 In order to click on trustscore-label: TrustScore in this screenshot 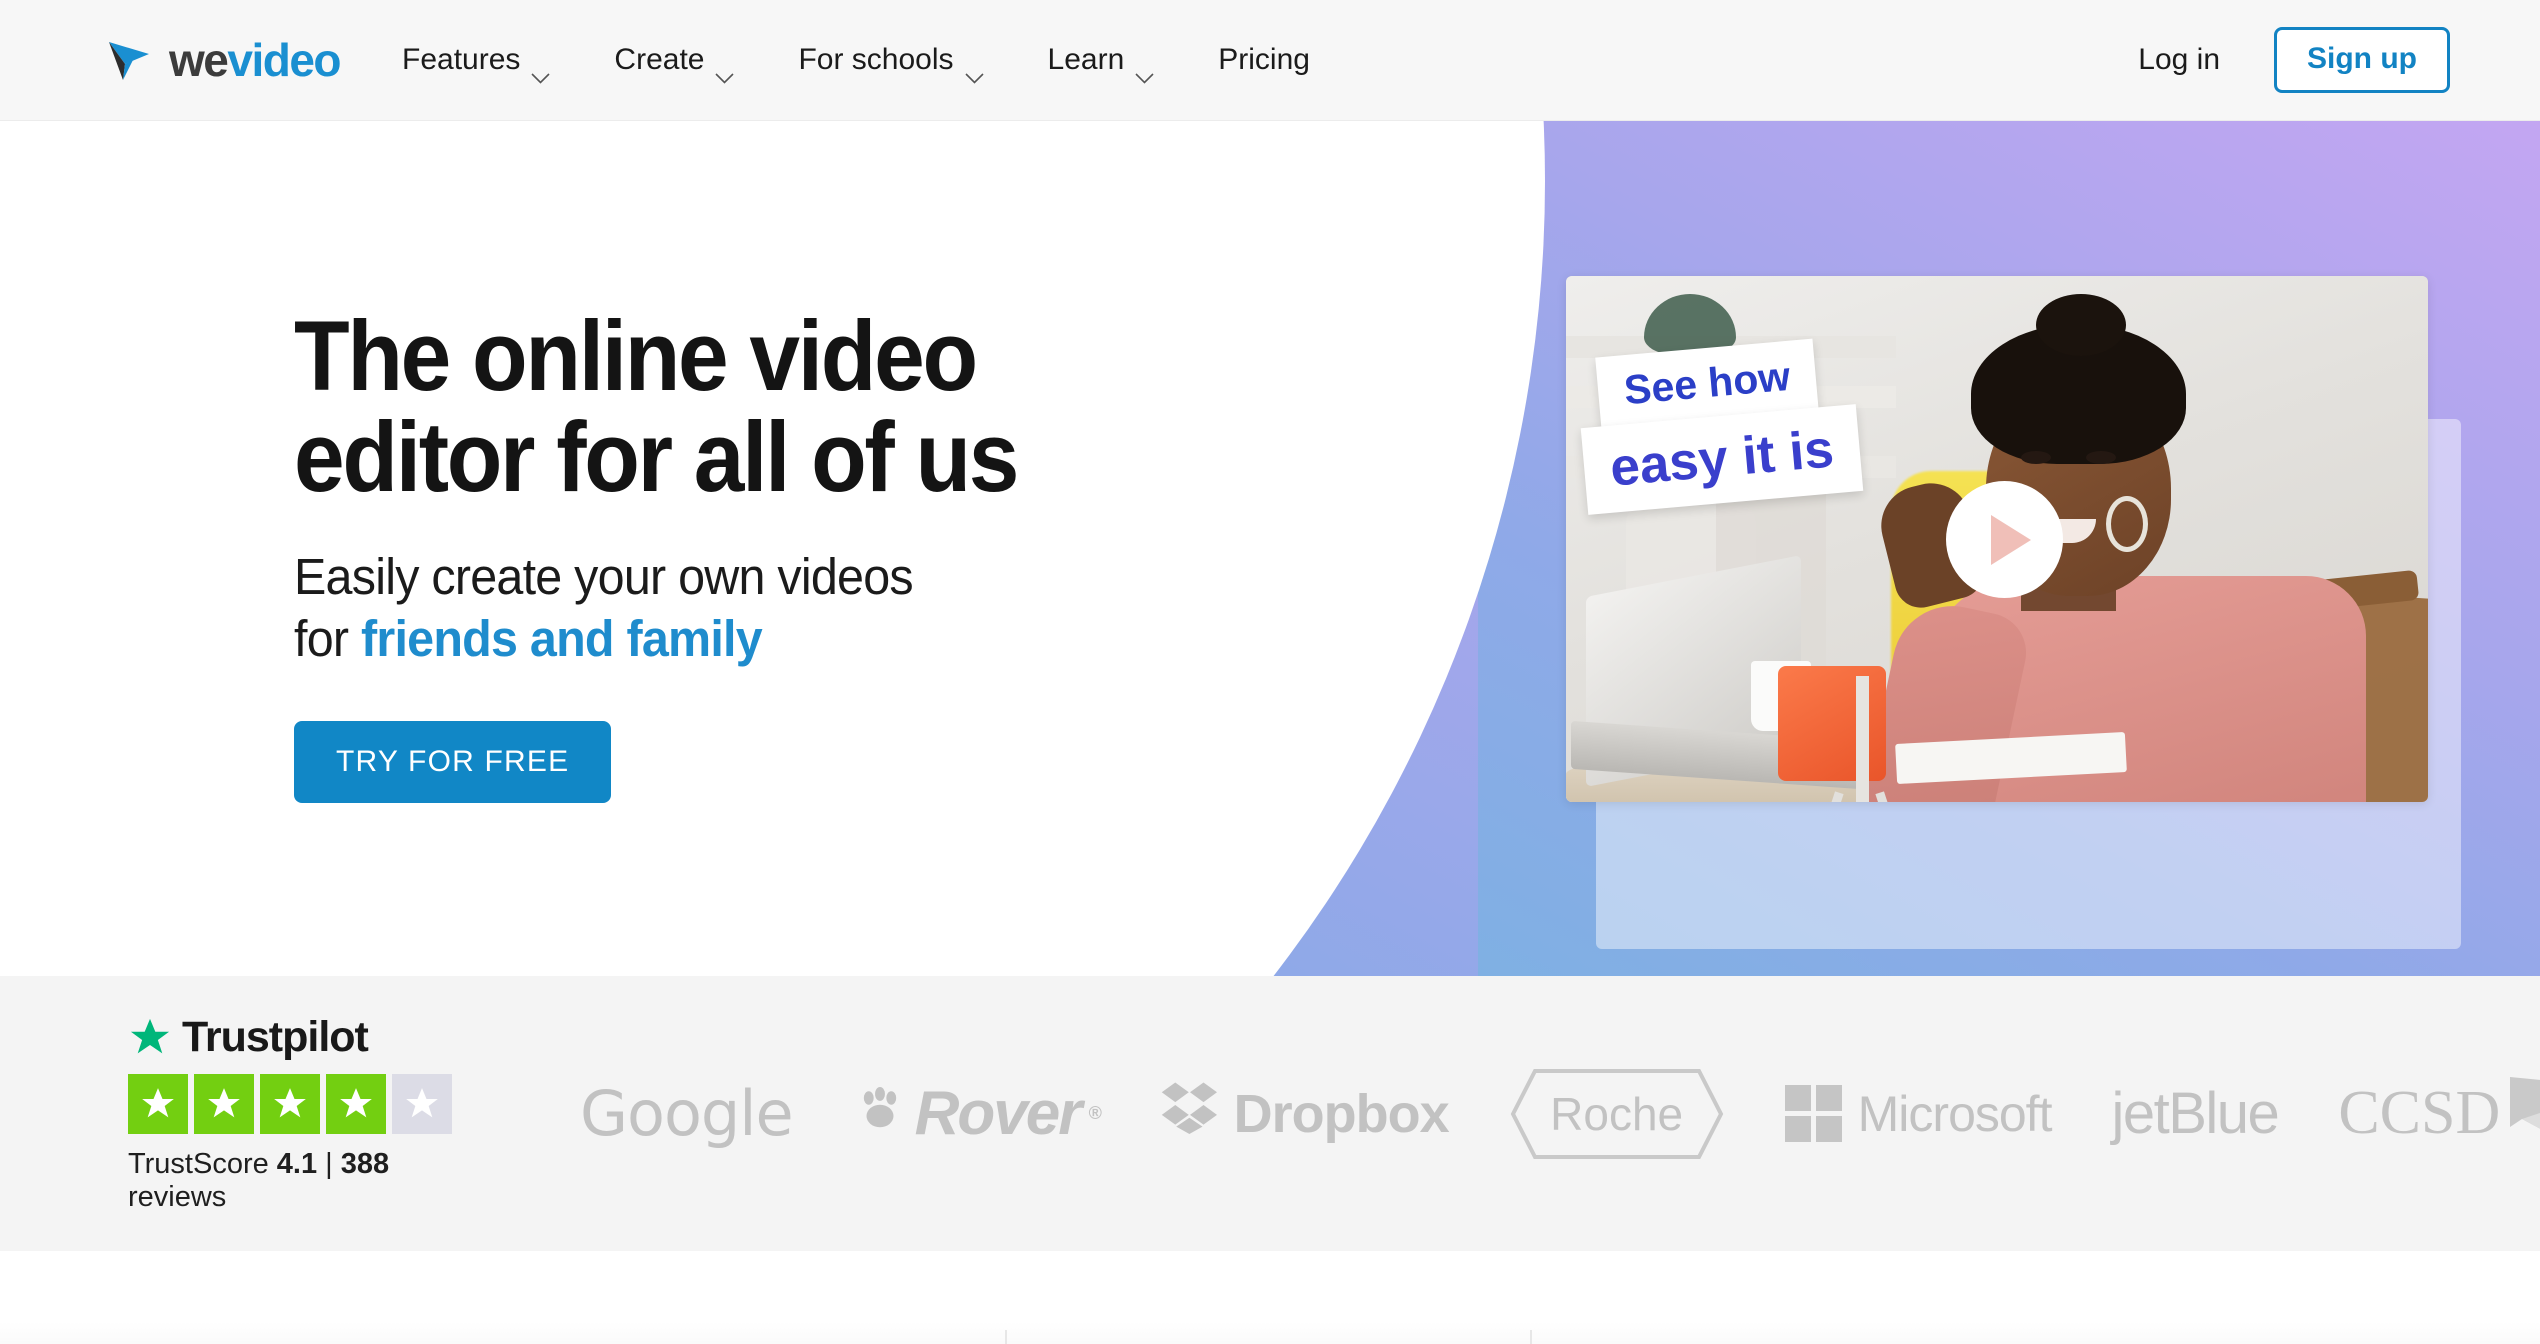, I will do `click(202, 1164)`.